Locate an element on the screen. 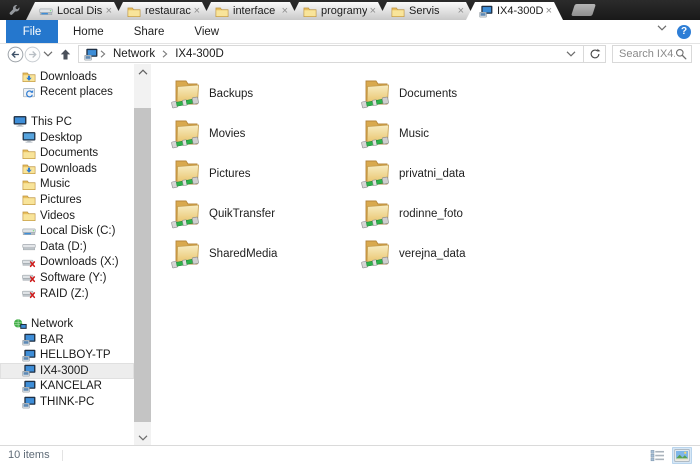 The height and width of the screenshot is (464, 700). sidebar-item-documents: Documents is located at coordinates (67, 153).